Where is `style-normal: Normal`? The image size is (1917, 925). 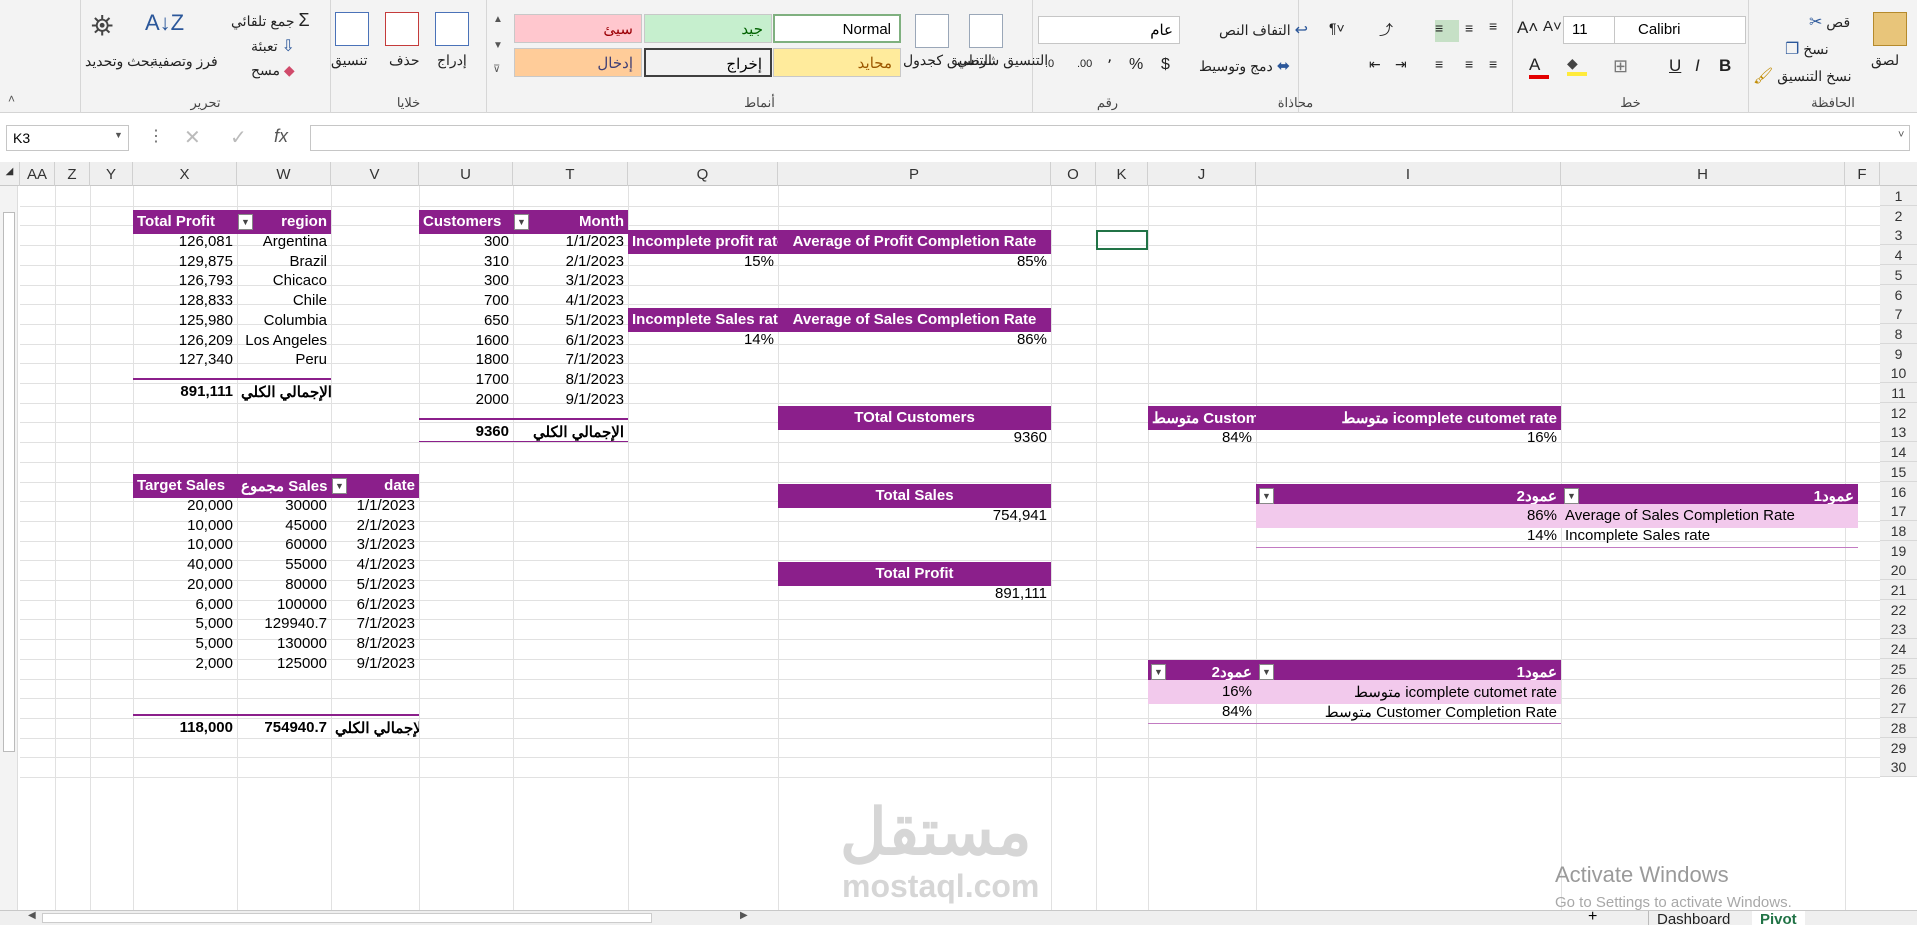 style-normal: Normal is located at coordinates (837, 28).